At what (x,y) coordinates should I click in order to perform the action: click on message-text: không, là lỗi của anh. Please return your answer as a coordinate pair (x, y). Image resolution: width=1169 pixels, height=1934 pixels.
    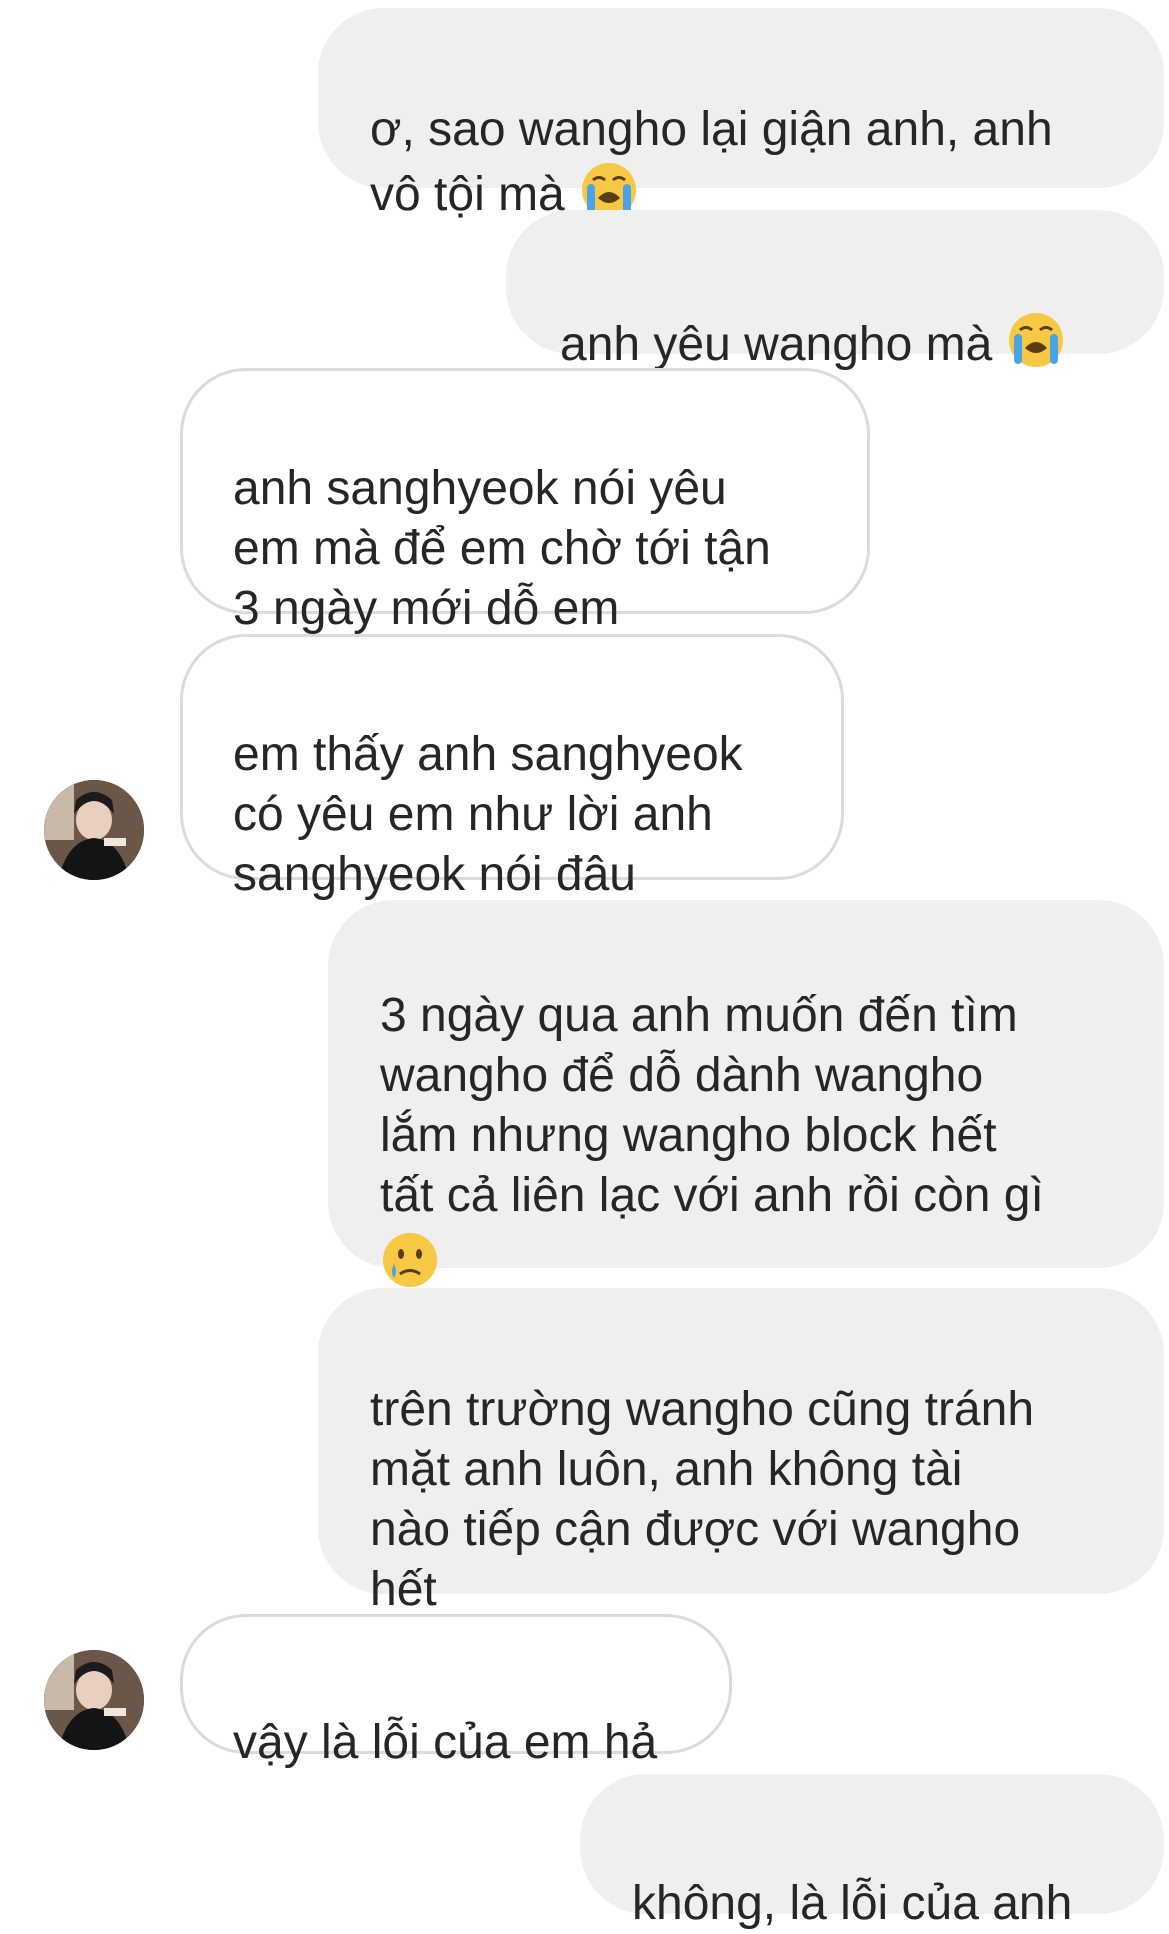
    Looking at the image, I should click on (852, 1903).